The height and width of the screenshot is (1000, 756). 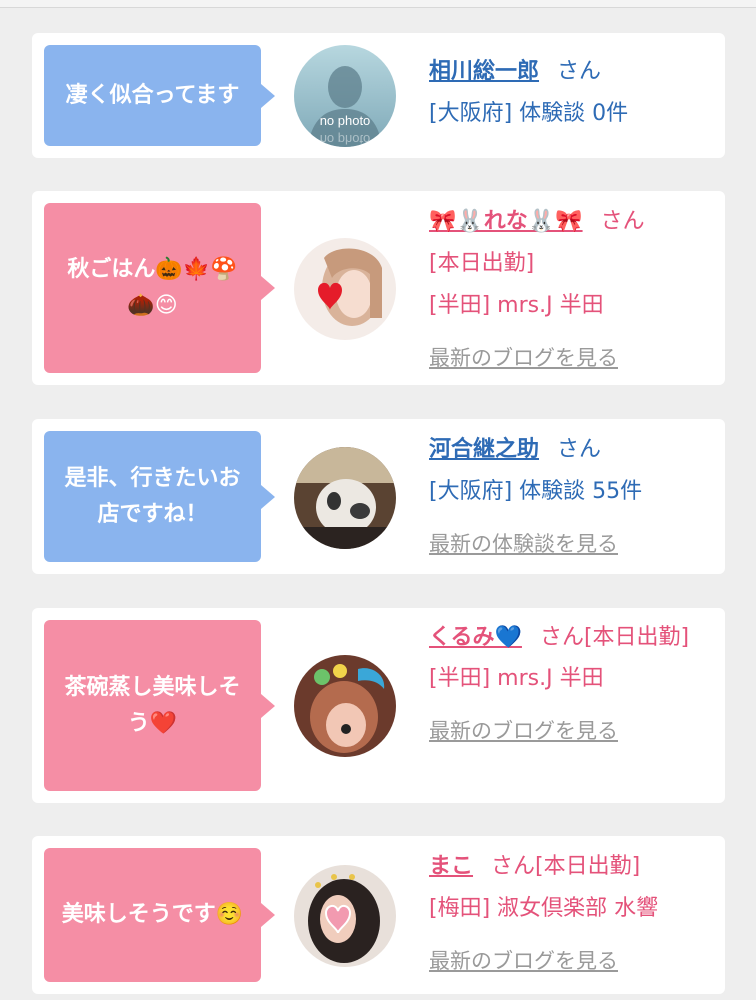 I want to click on user-info: 相川総一郎 さん [大阪府] 体験談 0件, so click(x=571, y=93).